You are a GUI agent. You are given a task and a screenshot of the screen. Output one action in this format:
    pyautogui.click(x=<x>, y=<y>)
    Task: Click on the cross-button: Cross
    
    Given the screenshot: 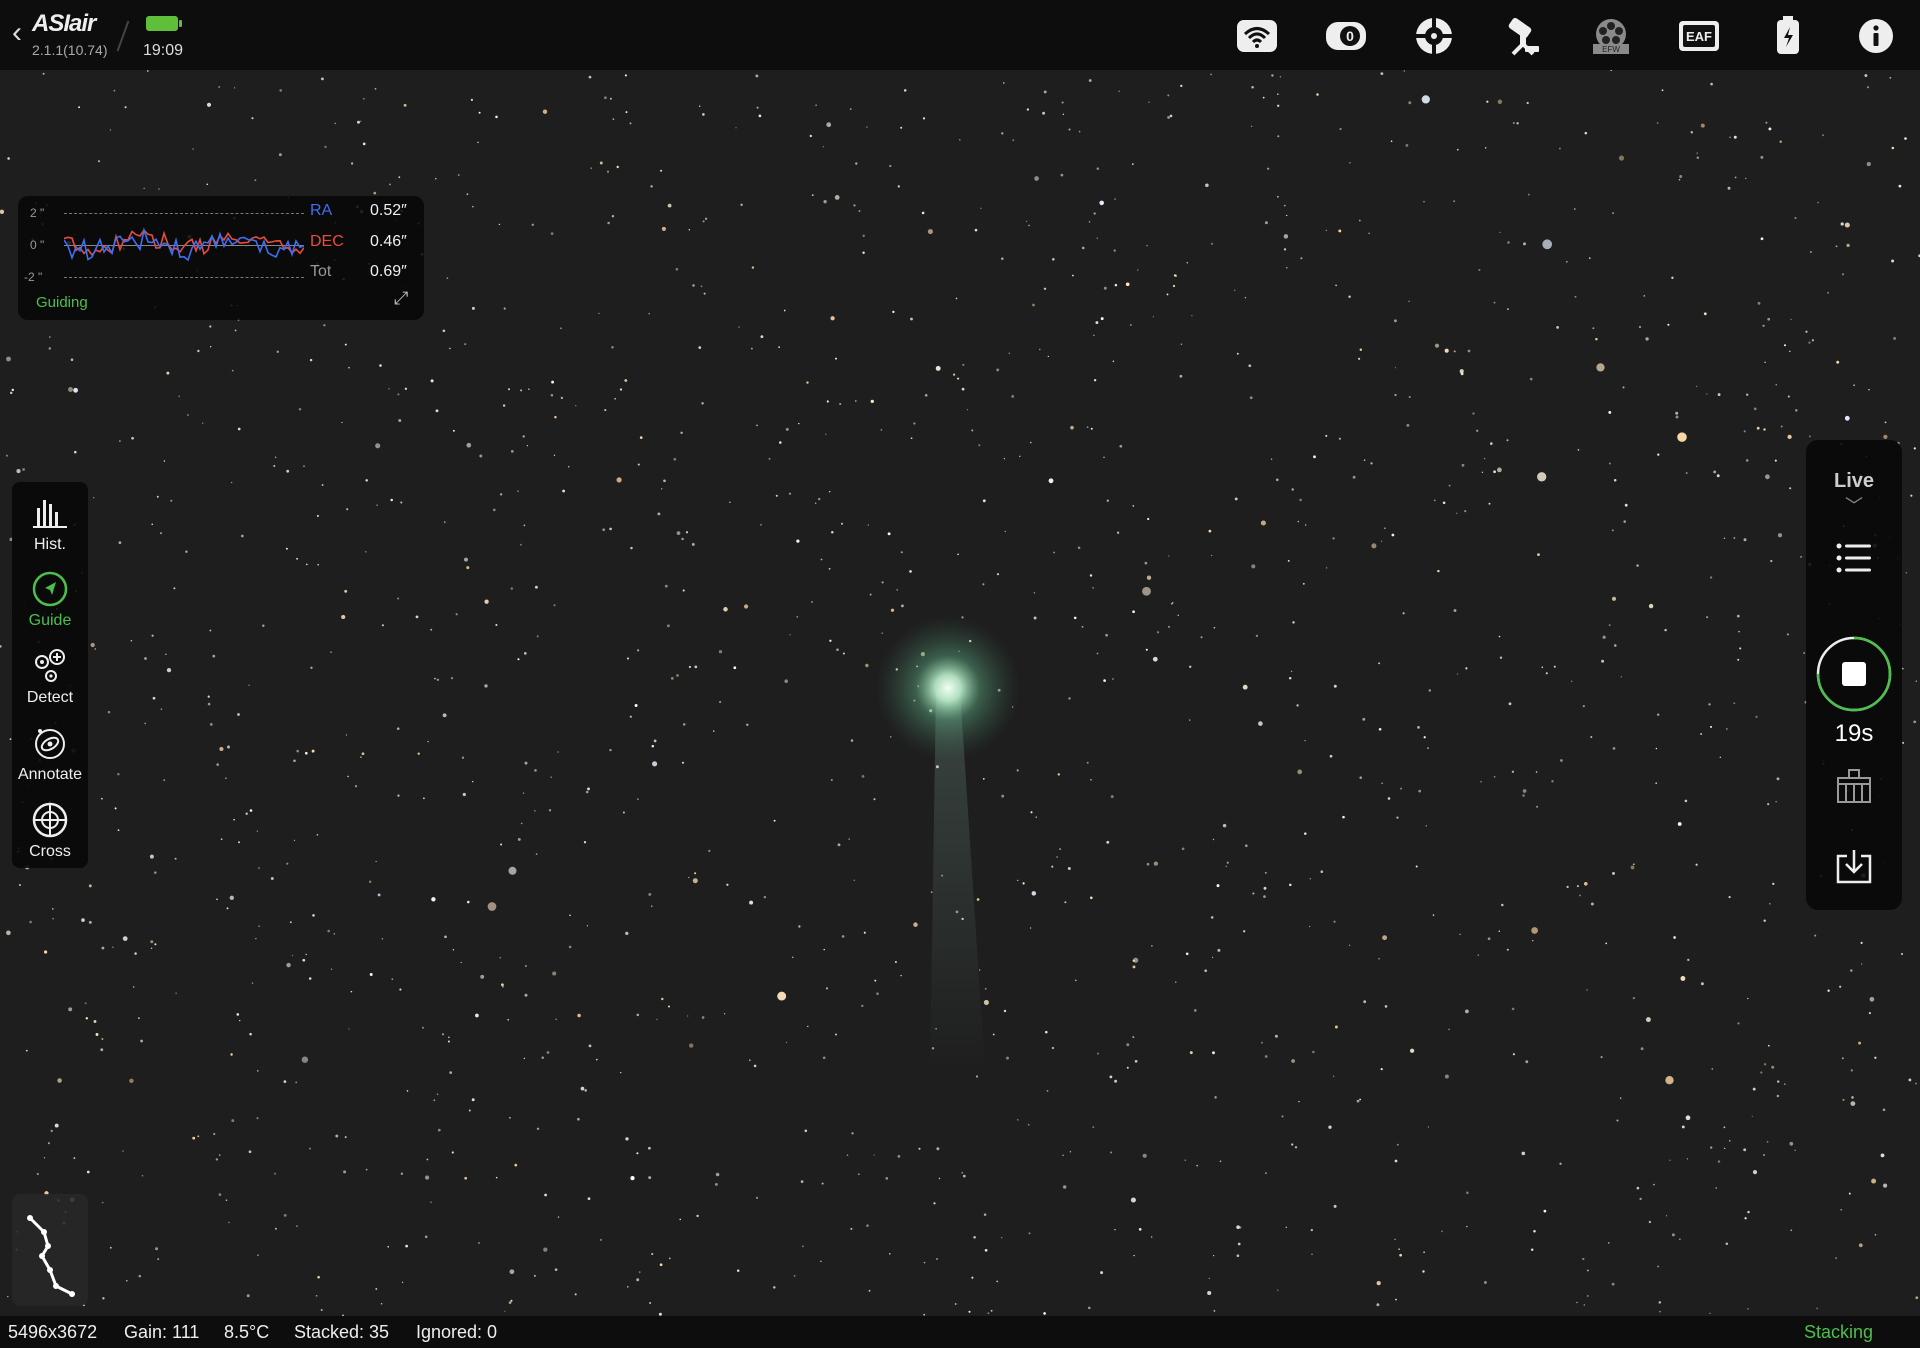 What is the action you would take?
    pyautogui.click(x=50, y=830)
    